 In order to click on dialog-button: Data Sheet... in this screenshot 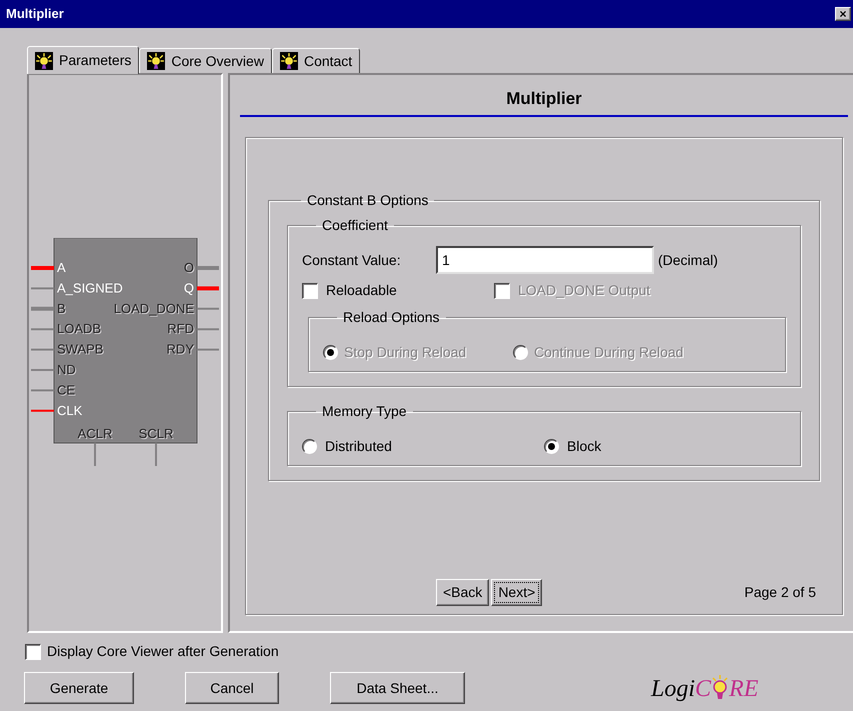, I will do `click(397, 688)`.